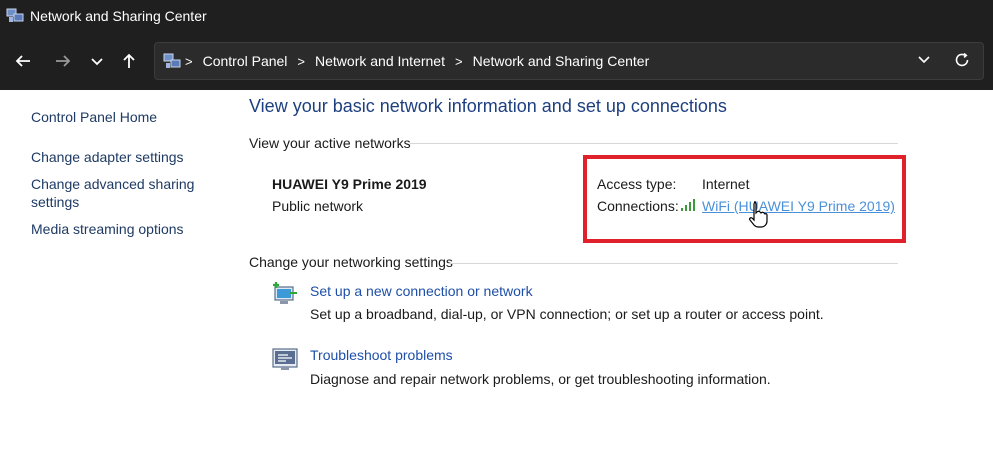 The image size is (993, 469). What do you see at coordinates (380, 61) in the screenshot?
I see `breadcrumb-network-and-internet: Network and Internet` at bounding box center [380, 61].